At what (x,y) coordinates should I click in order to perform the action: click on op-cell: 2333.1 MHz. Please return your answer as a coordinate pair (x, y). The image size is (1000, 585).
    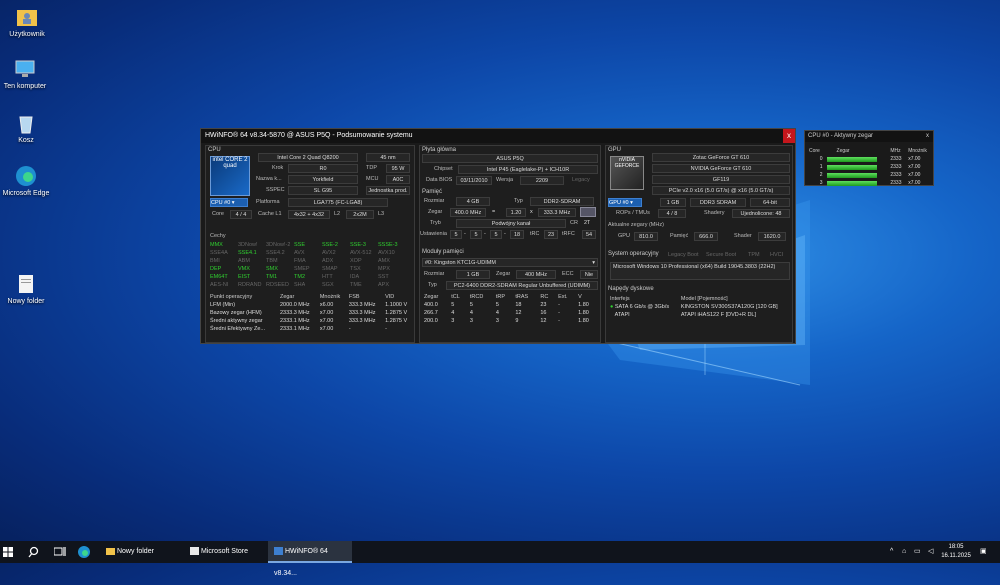
    Looking at the image, I should click on (294, 329).